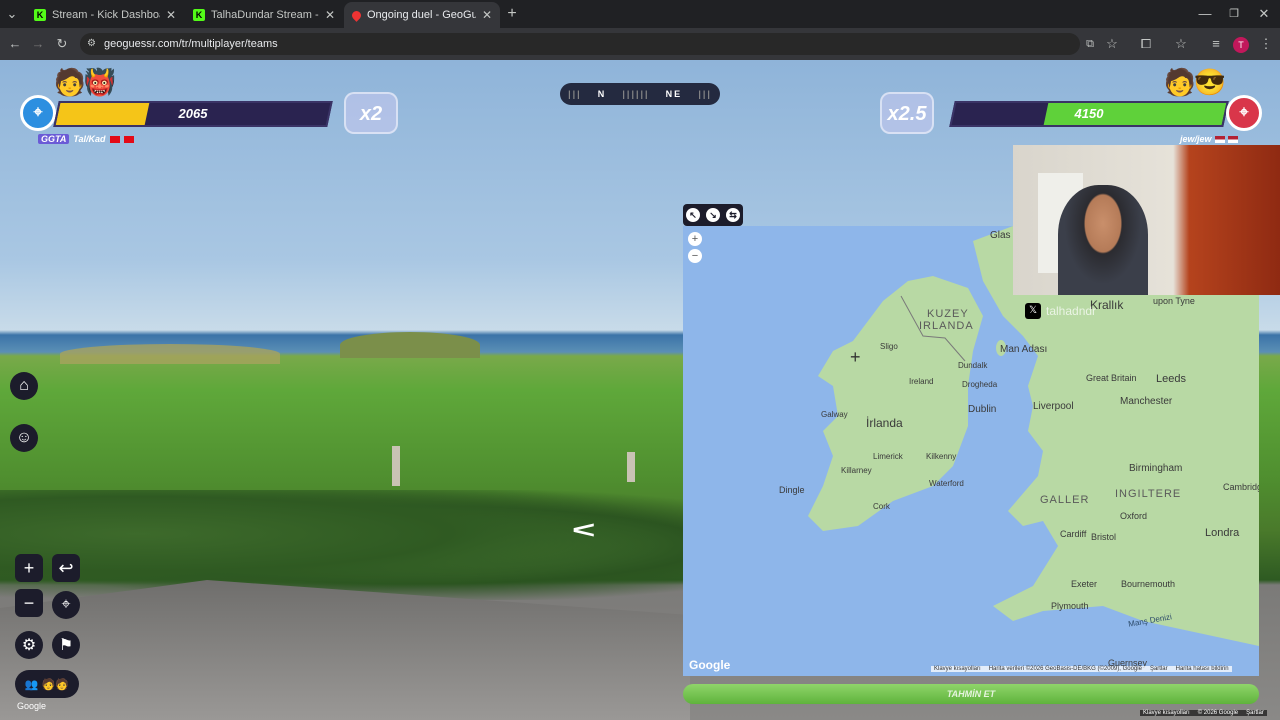  Describe the element at coordinates (1205, 14) in the screenshot. I see `minimize-icon: —` at that location.